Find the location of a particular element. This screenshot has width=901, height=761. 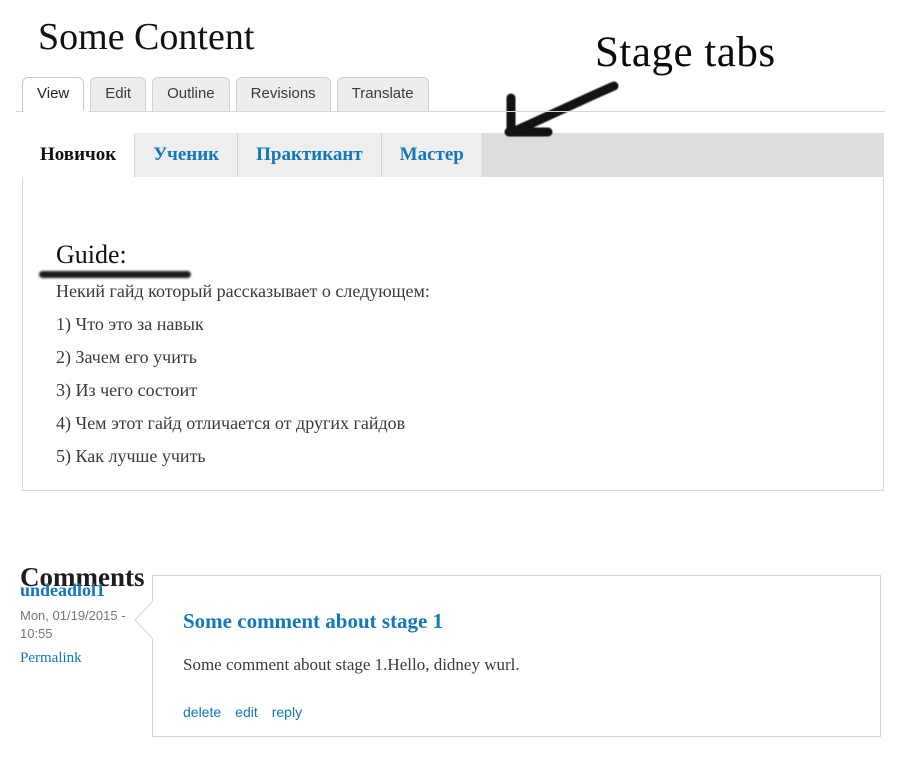

active-tab-underlap is located at coordinates (56, 111).